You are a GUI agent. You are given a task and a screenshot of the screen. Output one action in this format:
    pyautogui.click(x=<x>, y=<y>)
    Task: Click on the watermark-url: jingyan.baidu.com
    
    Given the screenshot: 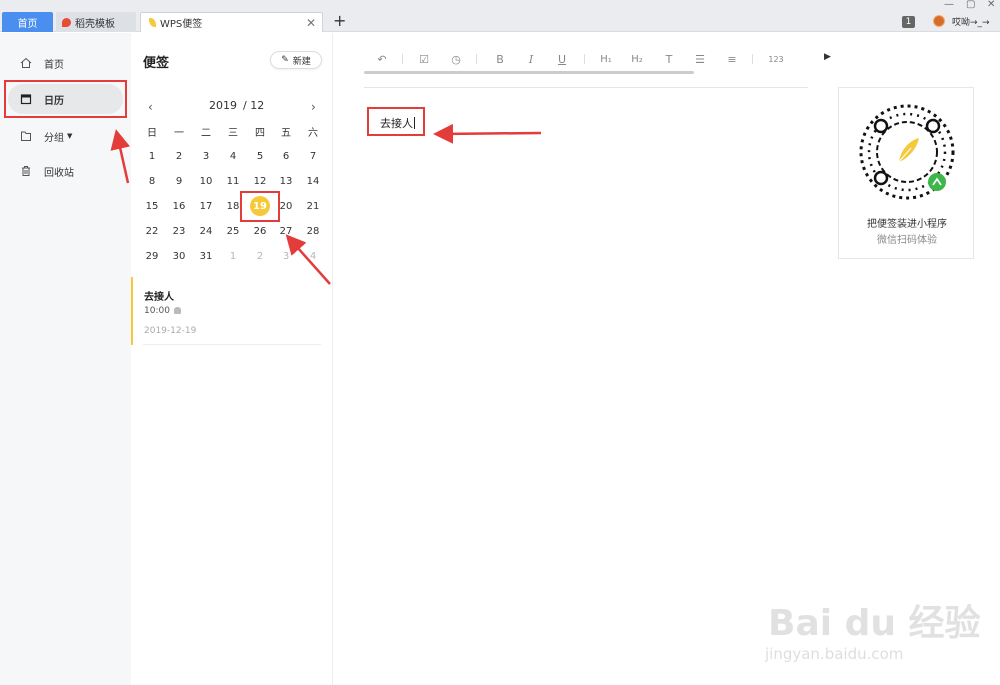 What is the action you would take?
    pyautogui.click(x=834, y=654)
    